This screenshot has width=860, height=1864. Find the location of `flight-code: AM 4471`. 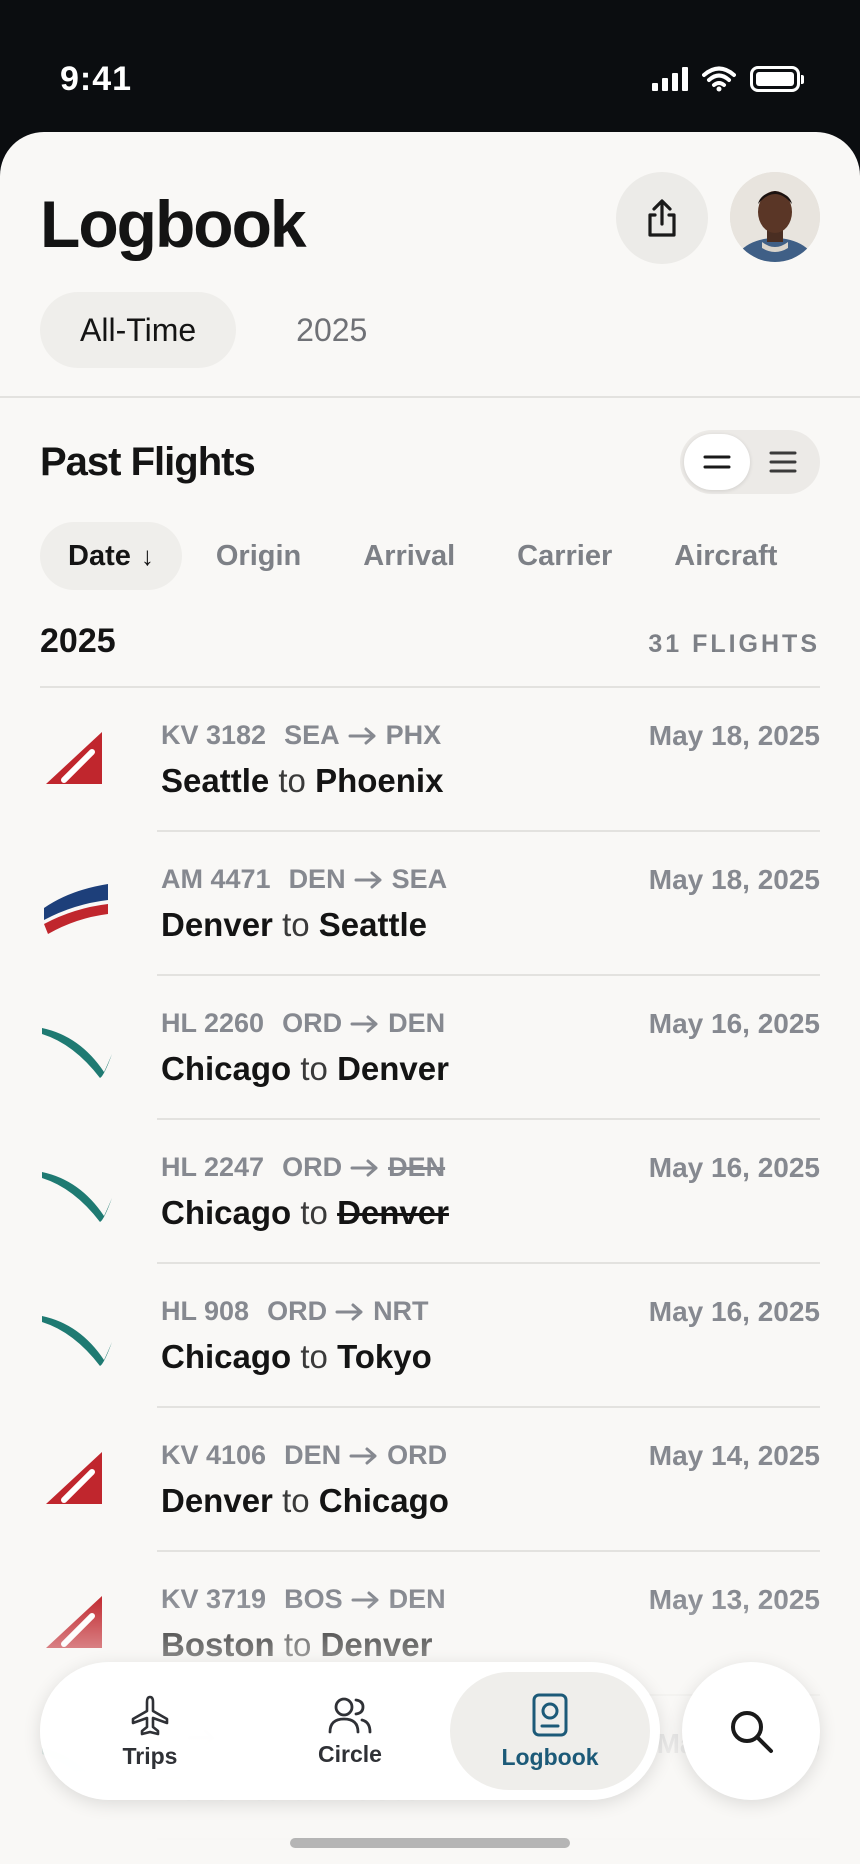

flight-code: AM 4471 is located at coordinates (216, 879).